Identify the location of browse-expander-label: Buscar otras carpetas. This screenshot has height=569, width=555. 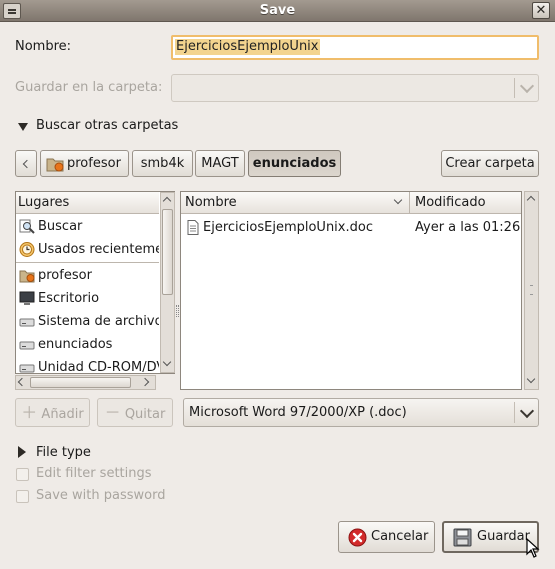
(107, 125).